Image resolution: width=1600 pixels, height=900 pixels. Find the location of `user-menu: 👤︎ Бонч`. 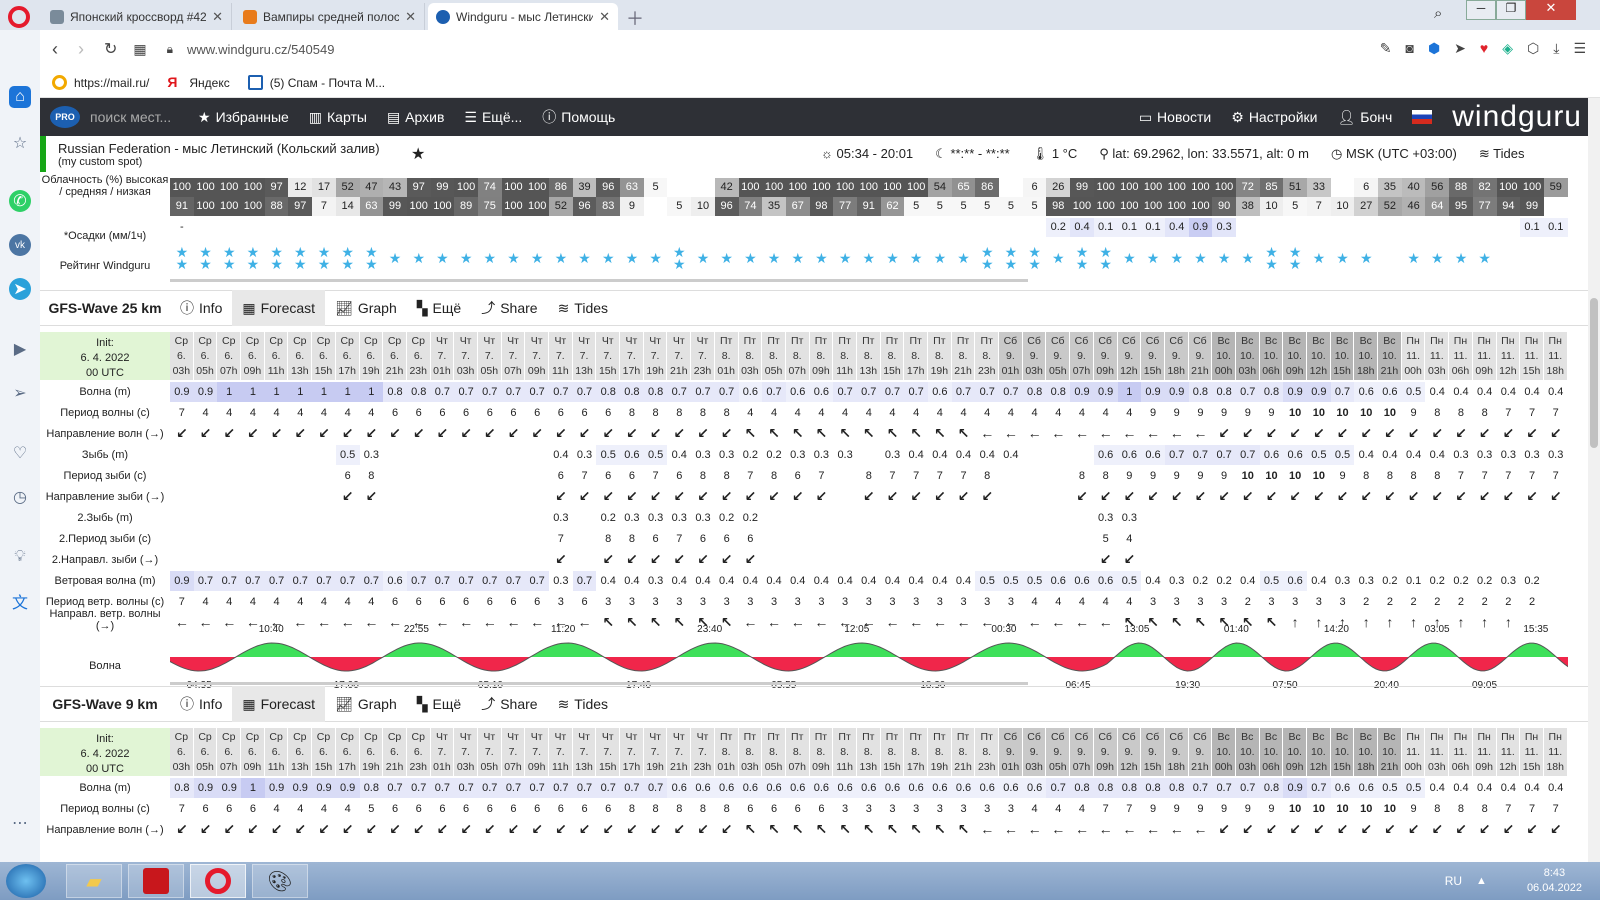

user-menu: 👤︎ Бонч is located at coordinates (1364, 117).